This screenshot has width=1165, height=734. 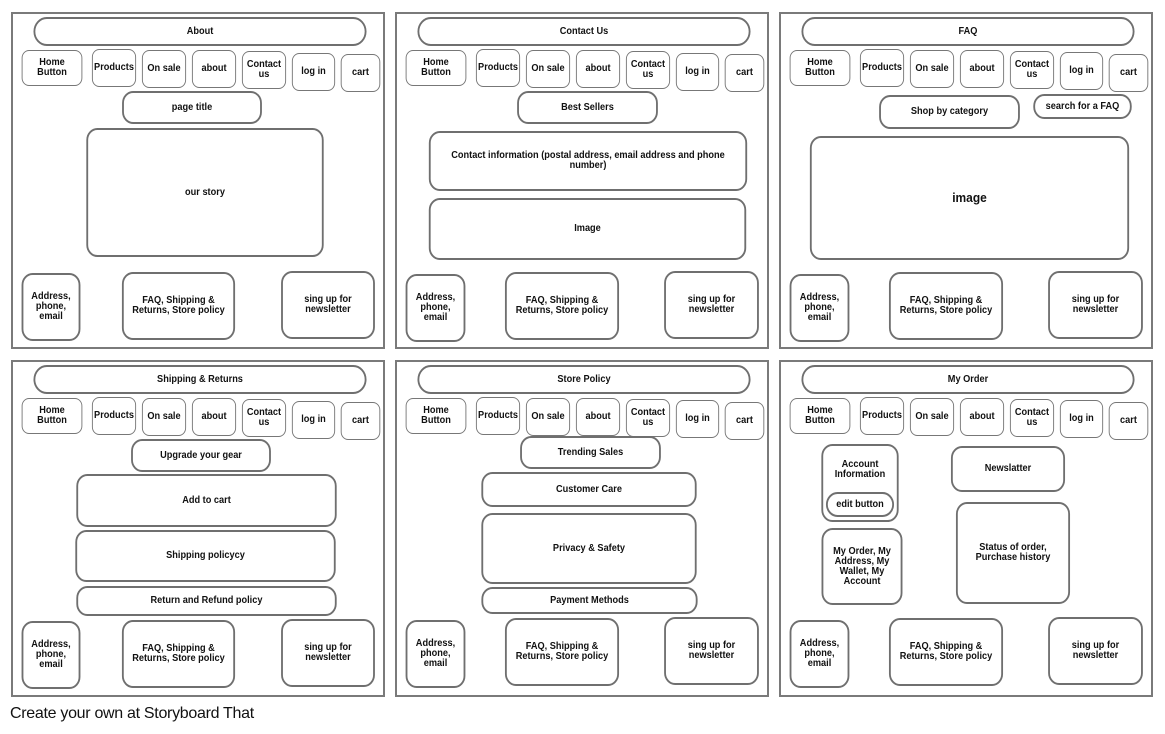 What do you see at coordinates (860, 504) in the screenshot?
I see `edit-button: edit button` at bounding box center [860, 504].